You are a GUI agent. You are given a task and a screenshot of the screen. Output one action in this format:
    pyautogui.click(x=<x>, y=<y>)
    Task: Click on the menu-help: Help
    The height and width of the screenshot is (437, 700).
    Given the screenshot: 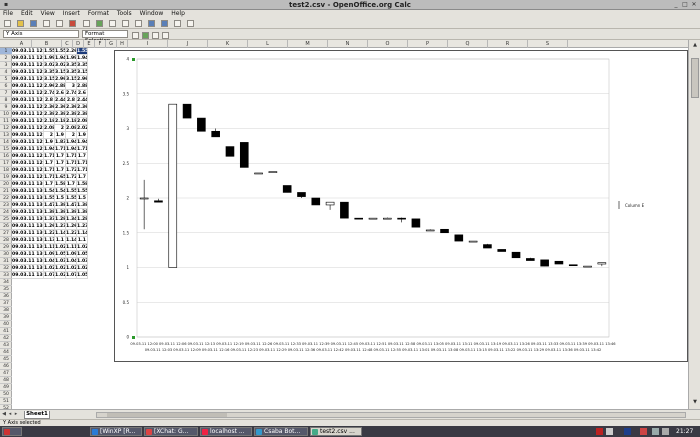 What is the action you would take?
    pyautogui.click(x=178, y=13)
    